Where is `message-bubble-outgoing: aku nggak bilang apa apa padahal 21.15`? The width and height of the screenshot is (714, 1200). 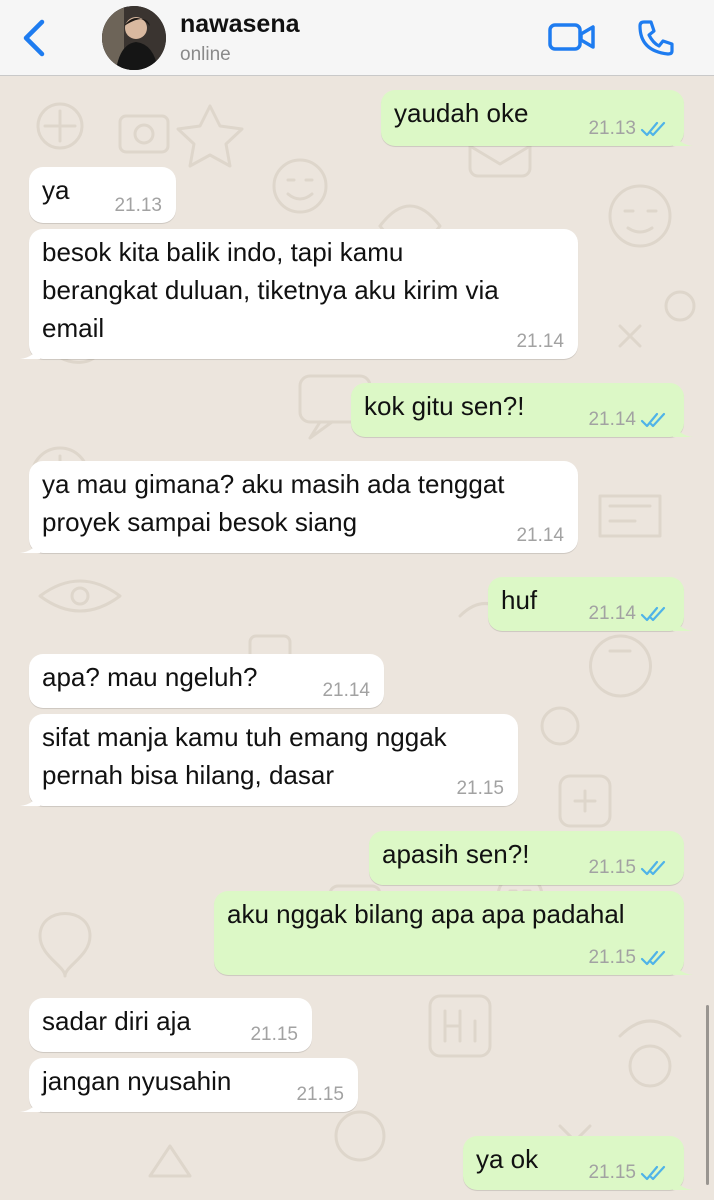
message-bubble-outgoing: aku nggak bilang apa apa padahal 21.15 is located at coordinates (453, 933).